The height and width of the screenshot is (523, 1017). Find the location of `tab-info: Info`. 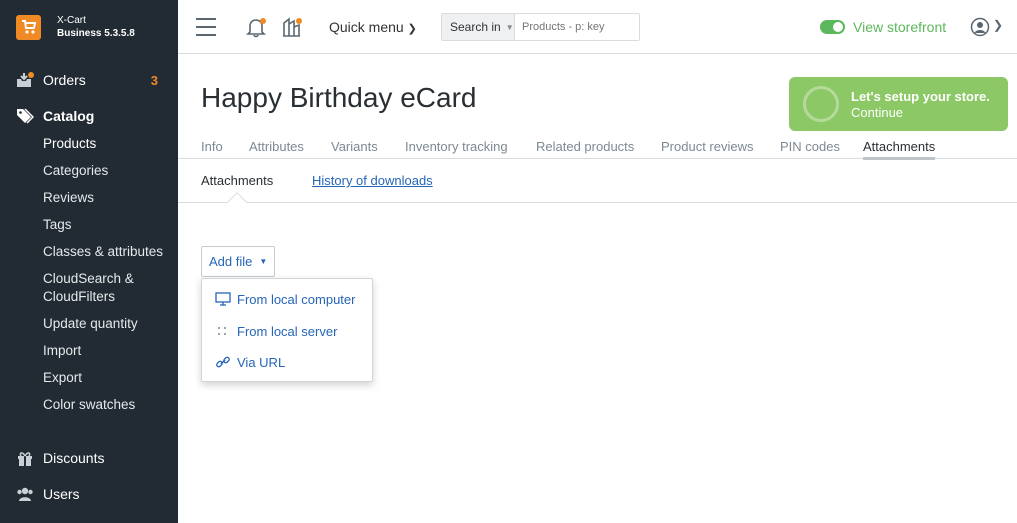

tab-info: Info is located at coordinates (212, 146).